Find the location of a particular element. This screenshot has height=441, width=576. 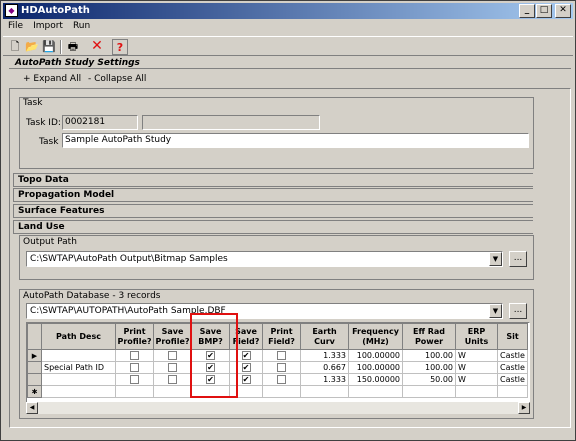

output-path-dropdown-icon: ▼ is located at coordinates (495, 259).